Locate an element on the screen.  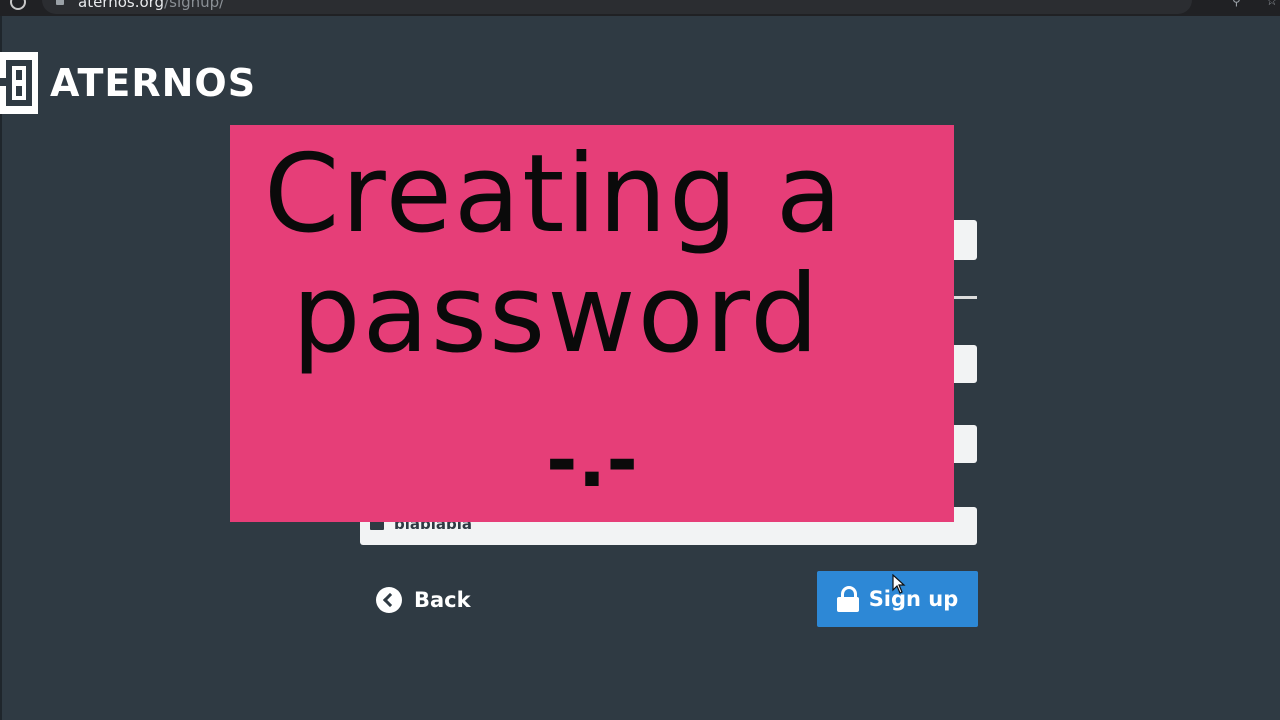
url-path: /signup/ is located at coordinates (194, 5).